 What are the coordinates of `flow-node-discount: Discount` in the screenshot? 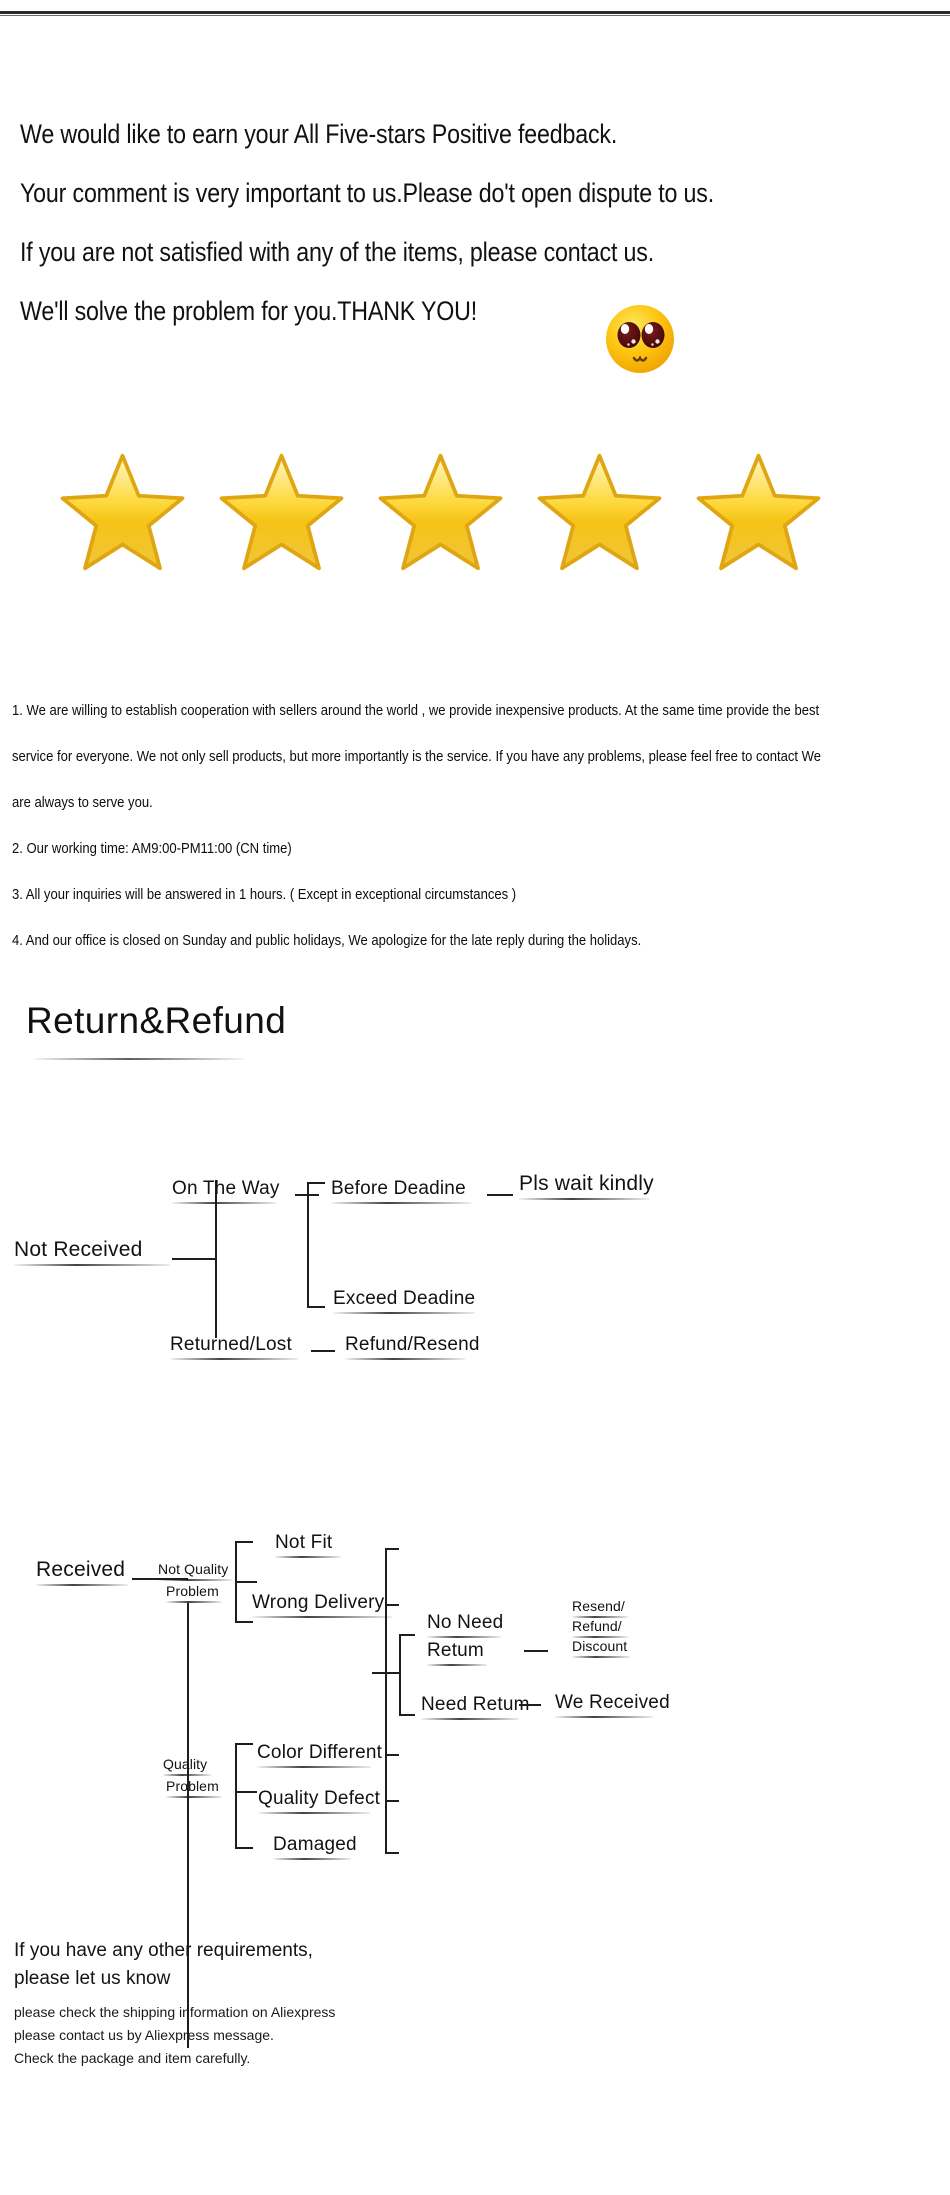 It's located at (601, 1648).